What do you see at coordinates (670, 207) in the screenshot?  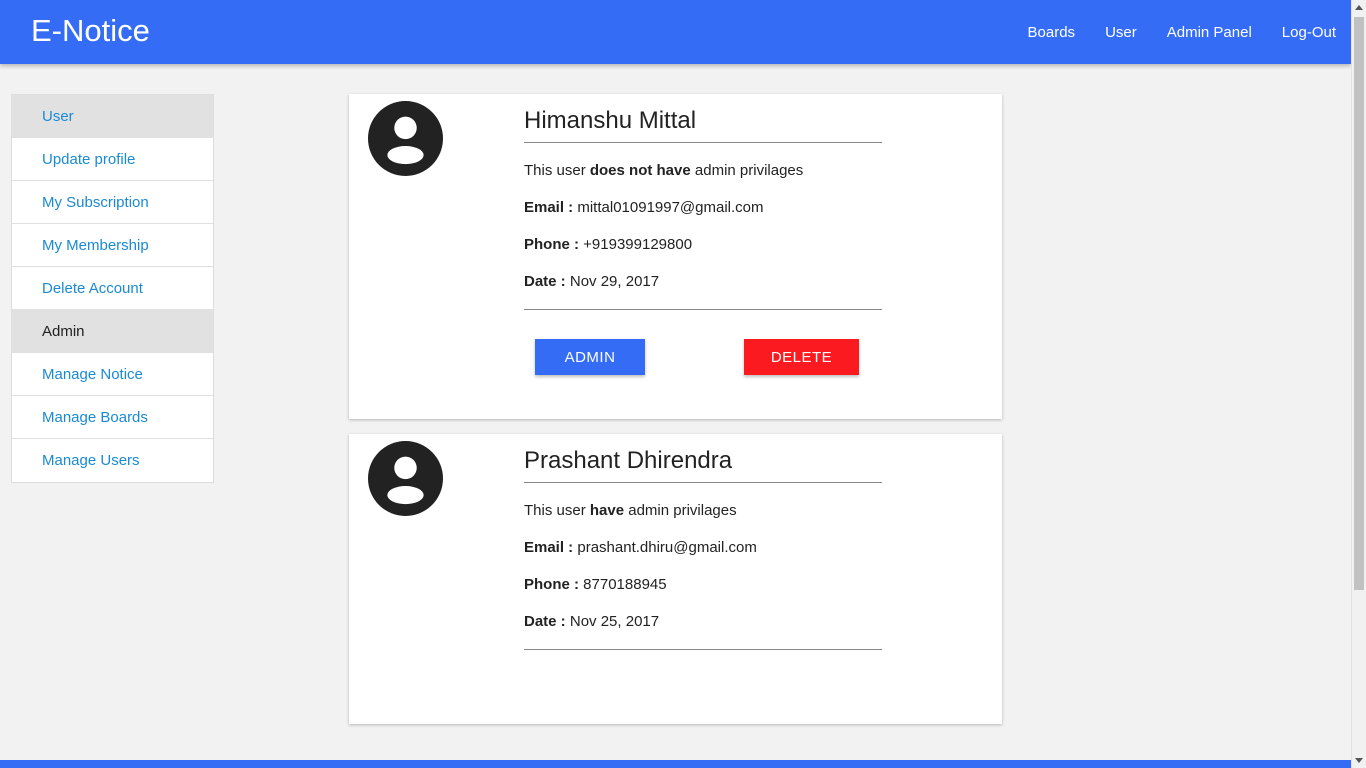 I see `email-value: mittal01091997@gmail.com` at bounding box center [670, 207].